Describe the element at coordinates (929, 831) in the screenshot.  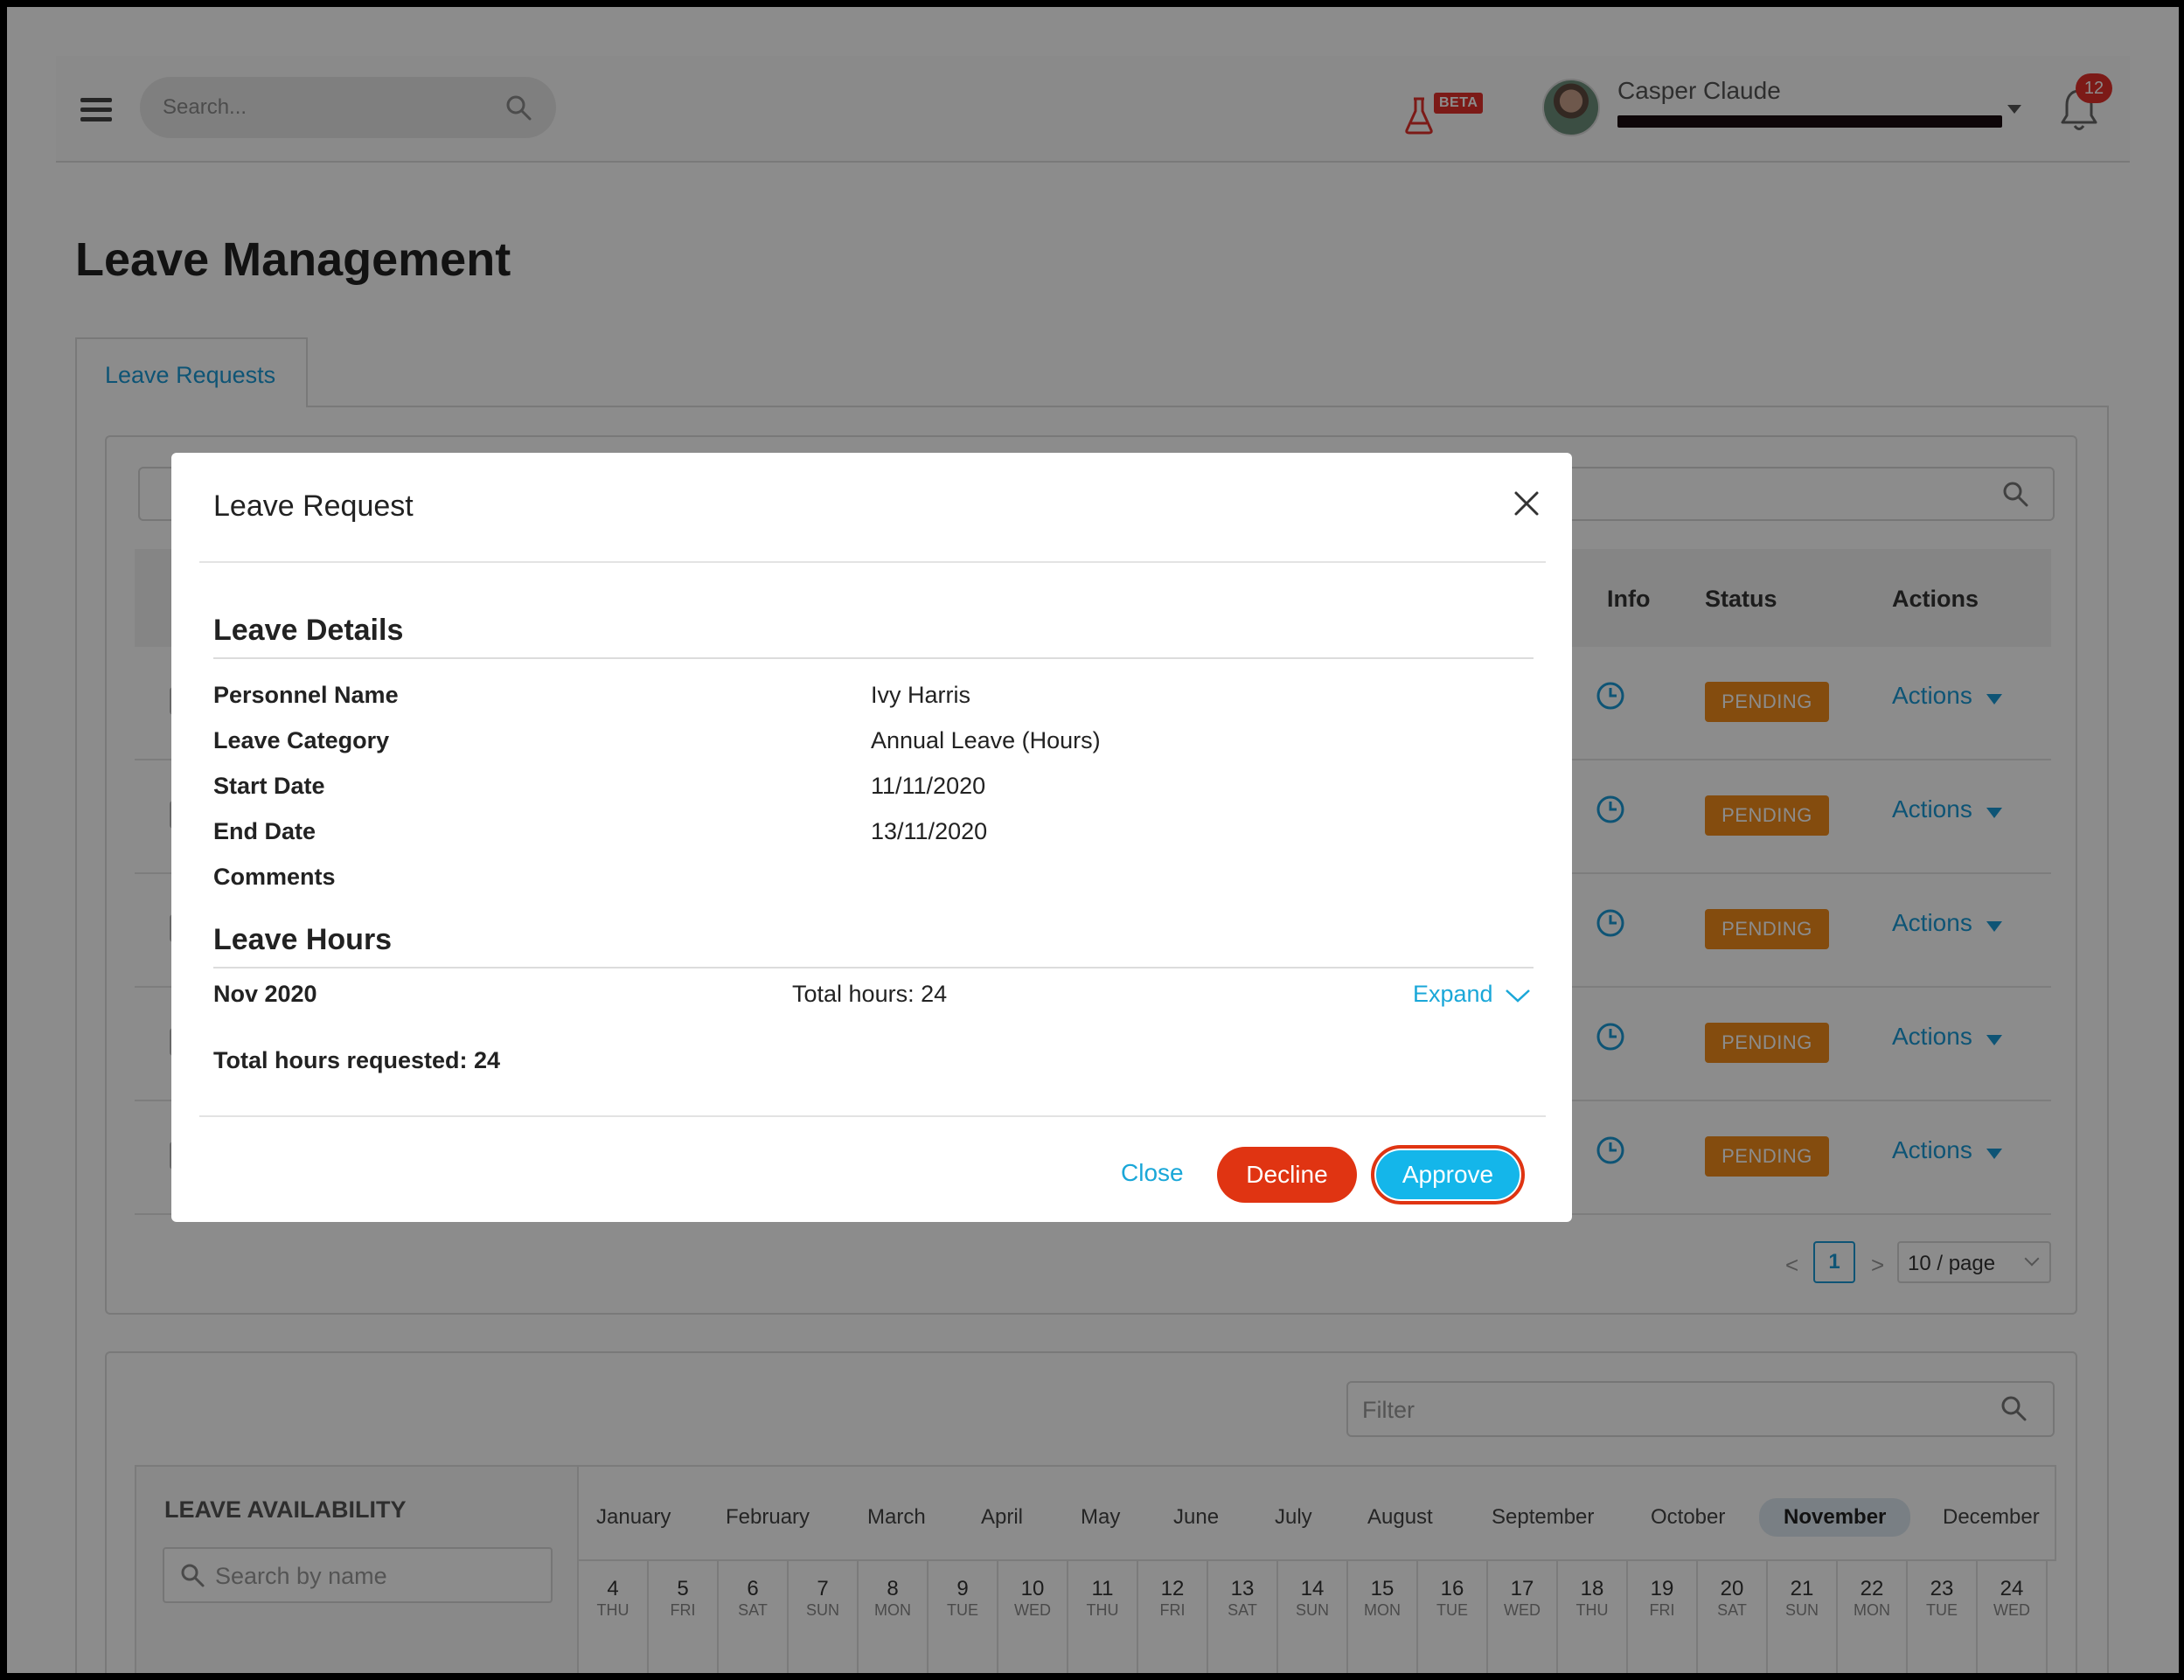
I see `end-date-value: 13/11/2020` at that location.